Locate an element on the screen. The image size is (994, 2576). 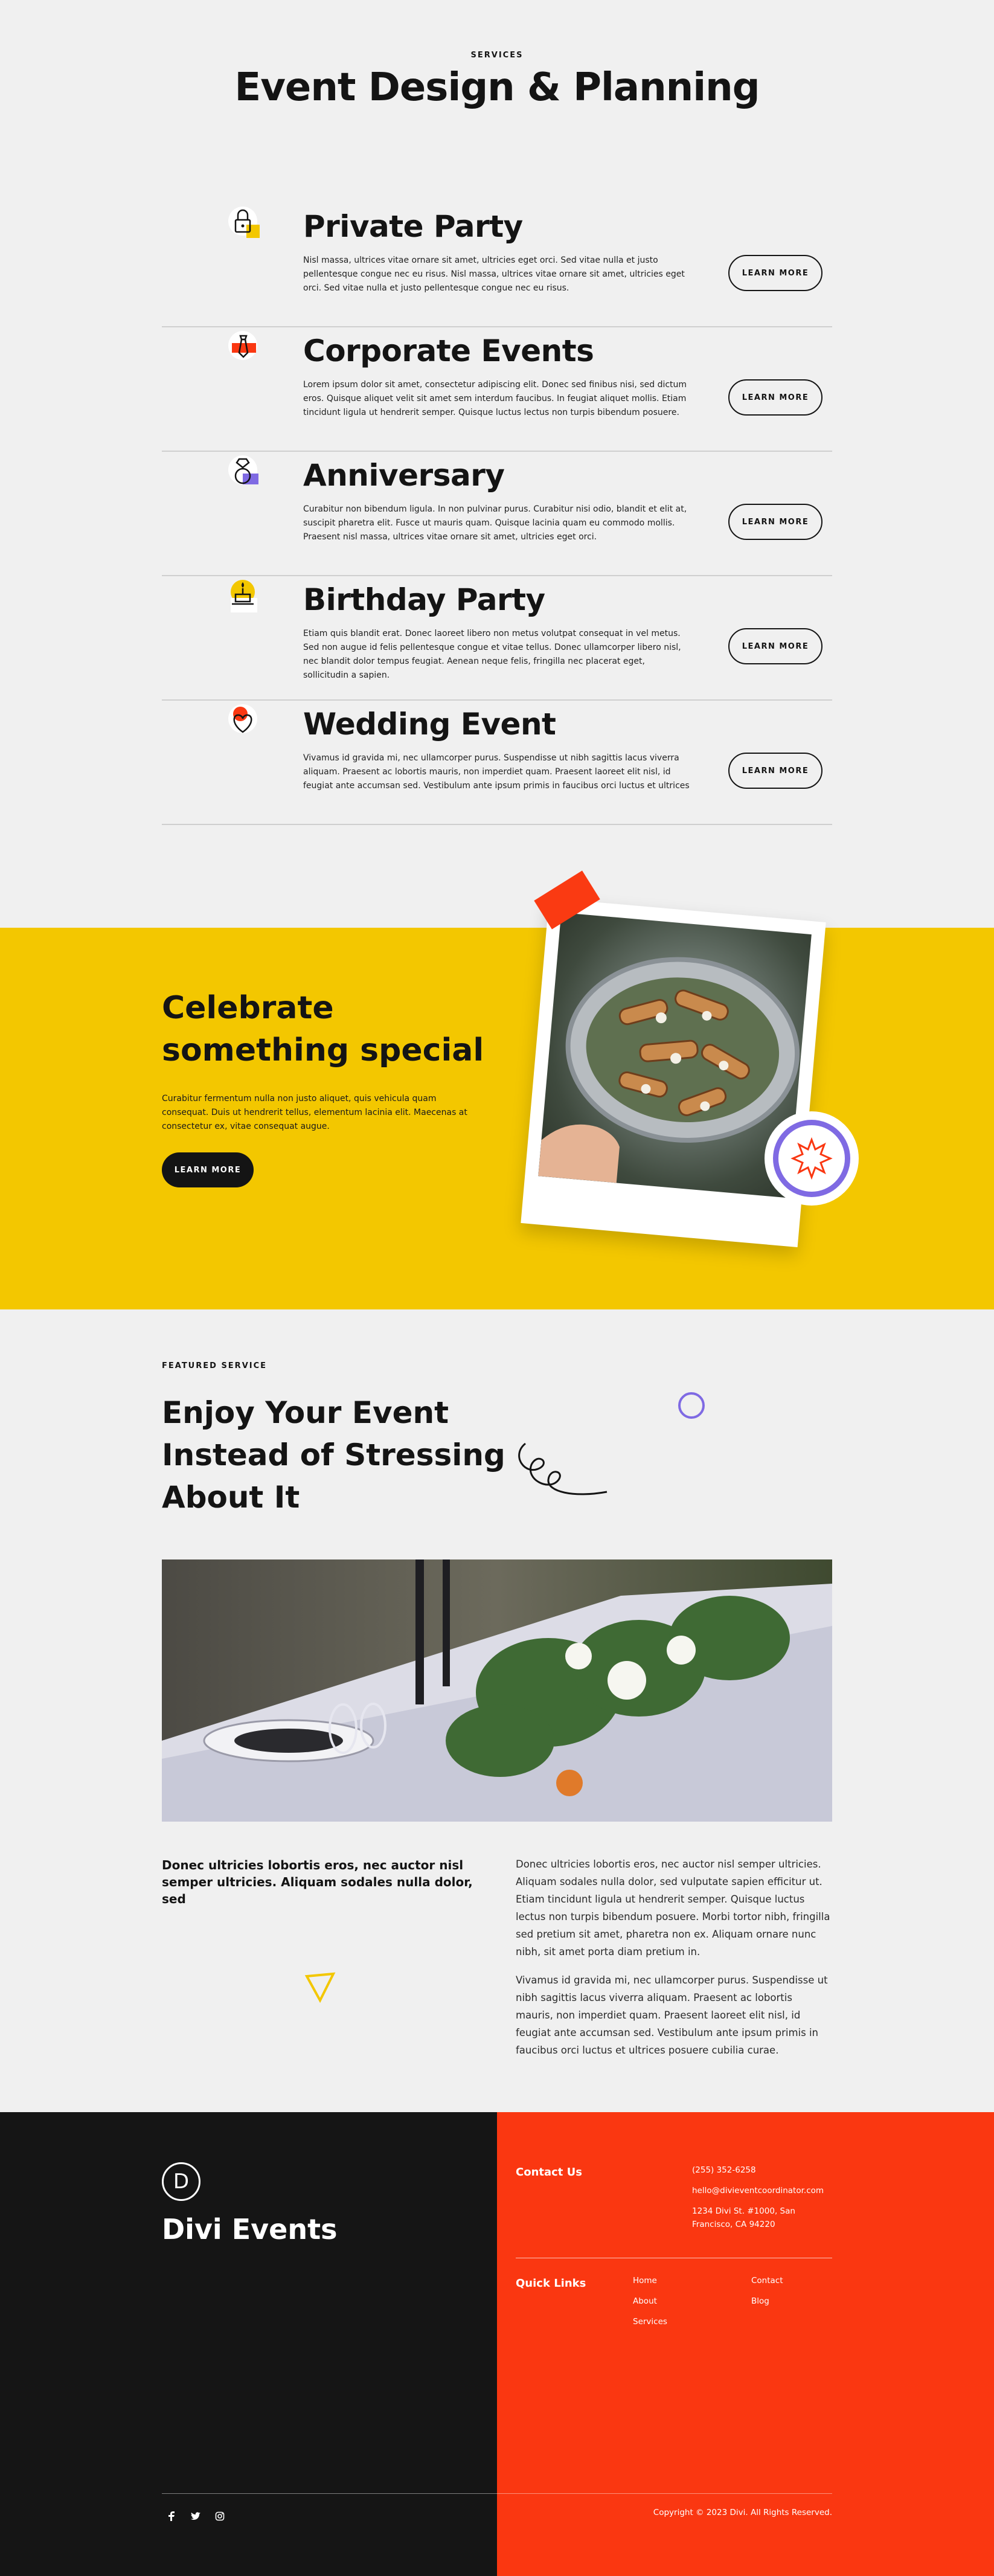
footer-right-panel is located at coordinates (745, 2344).